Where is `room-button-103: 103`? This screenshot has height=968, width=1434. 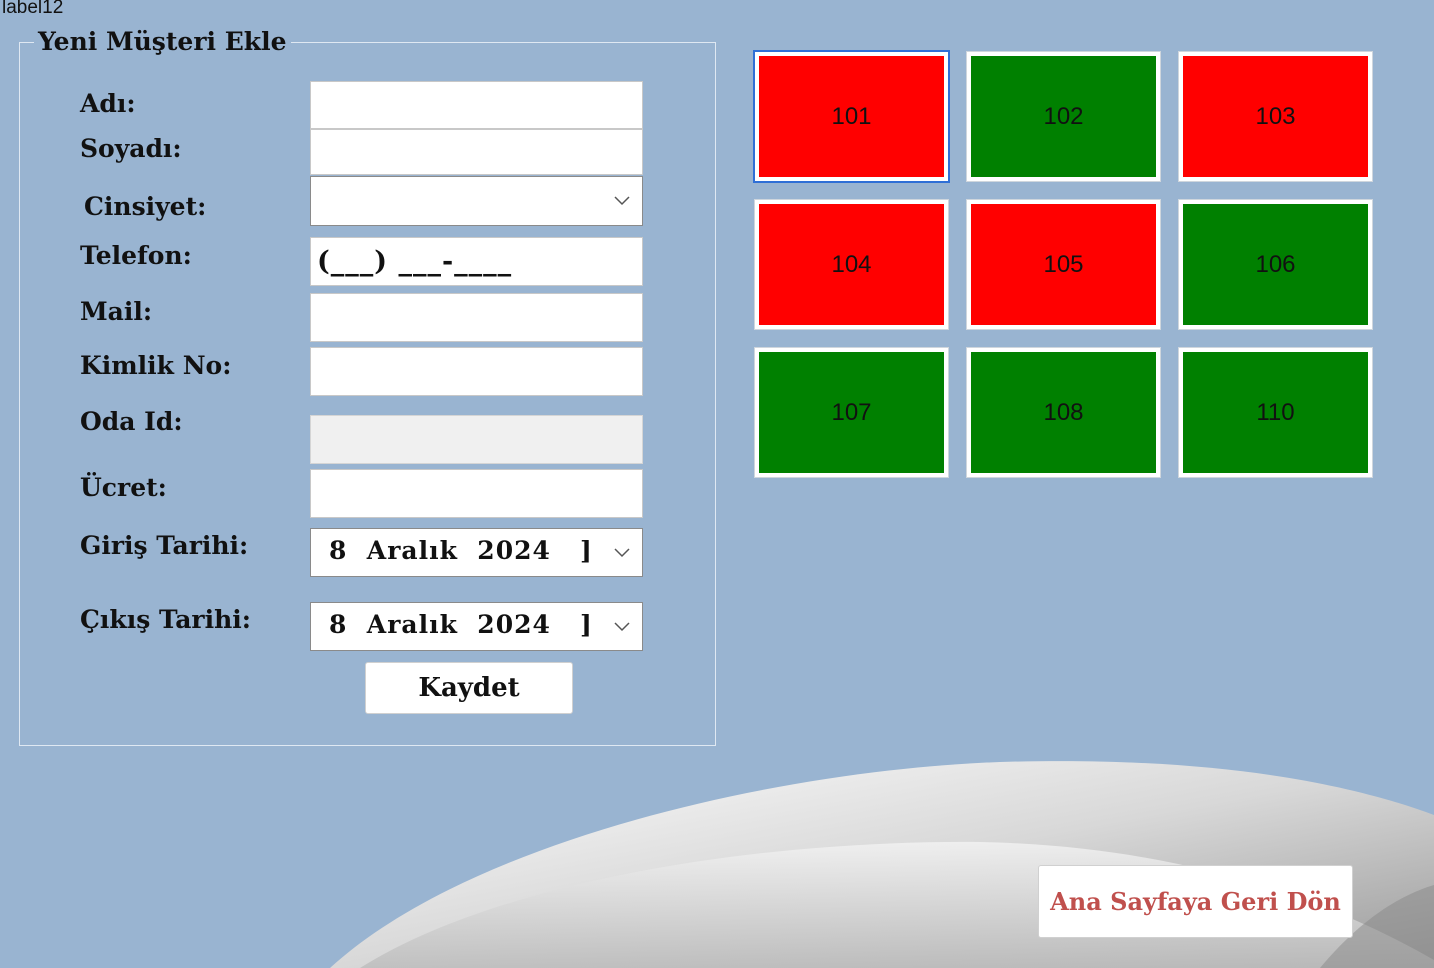
room-button-103: 103 is located at coordinates (1275, 116).